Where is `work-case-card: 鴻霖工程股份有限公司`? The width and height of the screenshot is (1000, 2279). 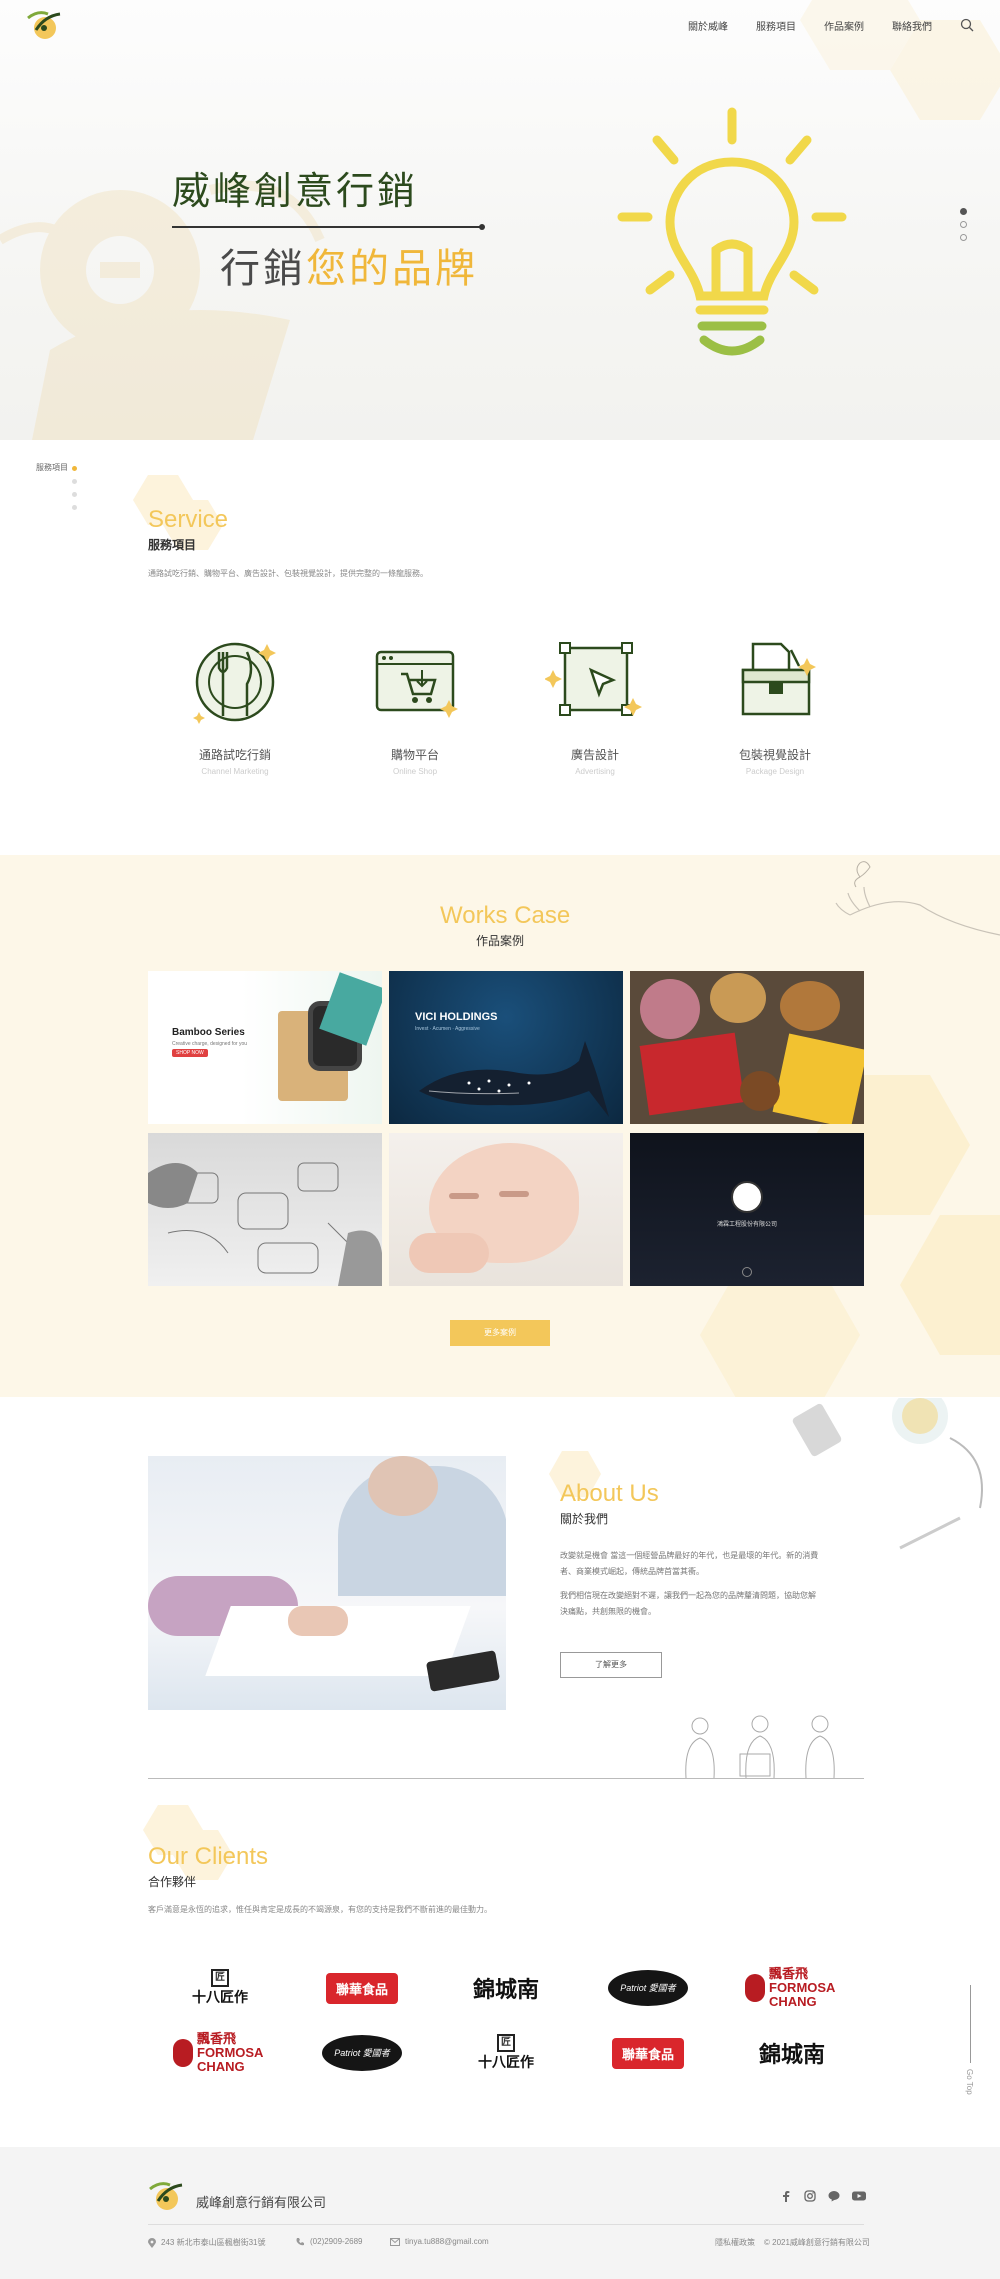 work-case-card: 鴻霖工程股份有限公司 is located at coordinates (747, 1209).